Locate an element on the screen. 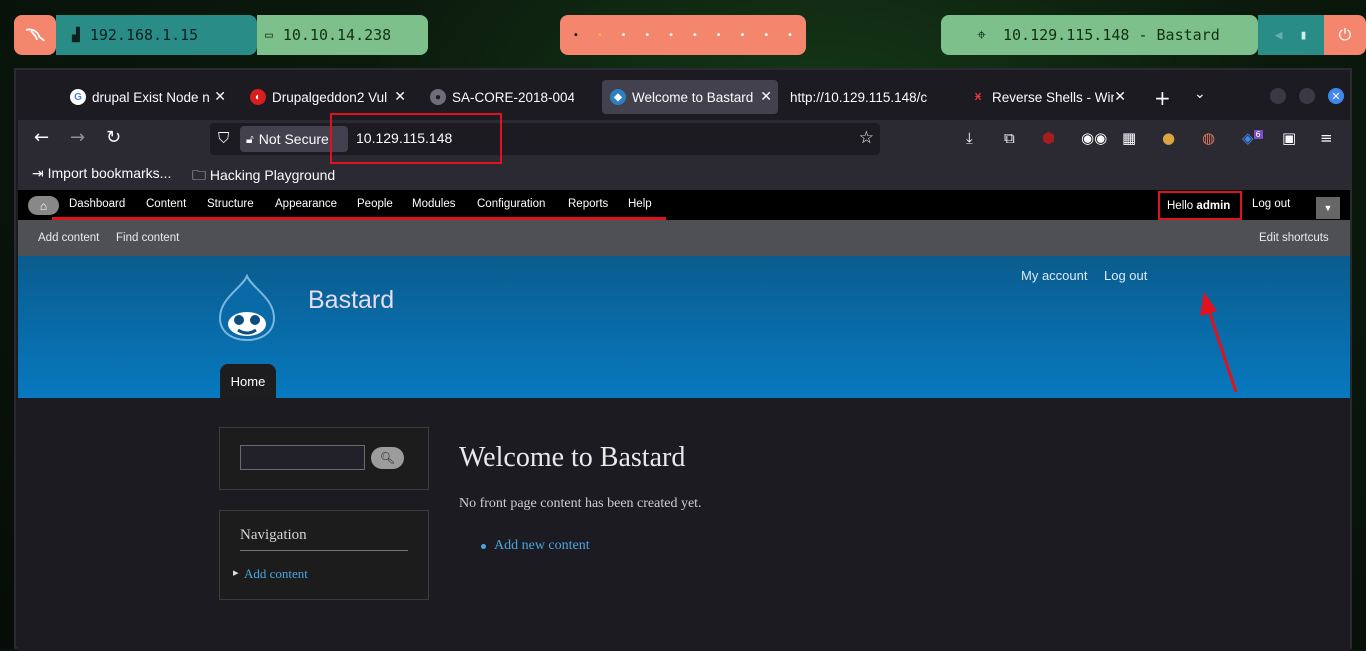 This screenshot has width=1366, height=651. forward-icon: → is located at coordinates (77, 137).